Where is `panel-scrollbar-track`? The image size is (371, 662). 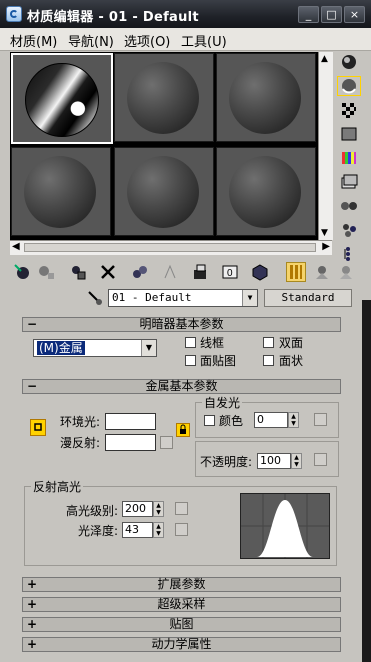 panel-scrollbar-track is located at coordinates (366, 481).